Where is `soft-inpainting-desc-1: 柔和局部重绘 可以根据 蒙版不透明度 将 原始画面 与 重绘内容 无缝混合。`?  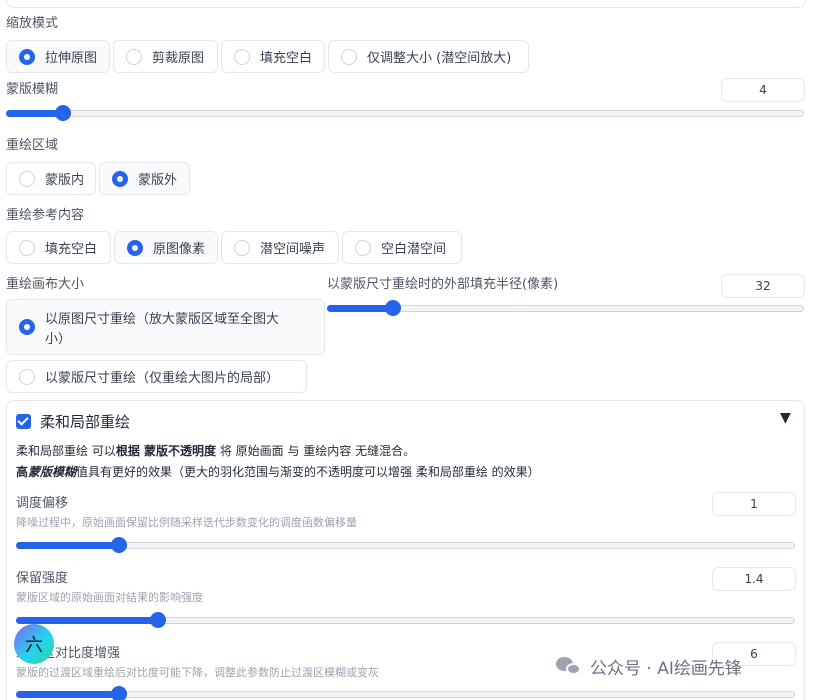
soft-inpainting-desc-1: 柔和局部重绘 可以根据 蒙版不透明度 将 原始画面 与 重绘内容 无缝混合。 is located at coordinates (216, 451).